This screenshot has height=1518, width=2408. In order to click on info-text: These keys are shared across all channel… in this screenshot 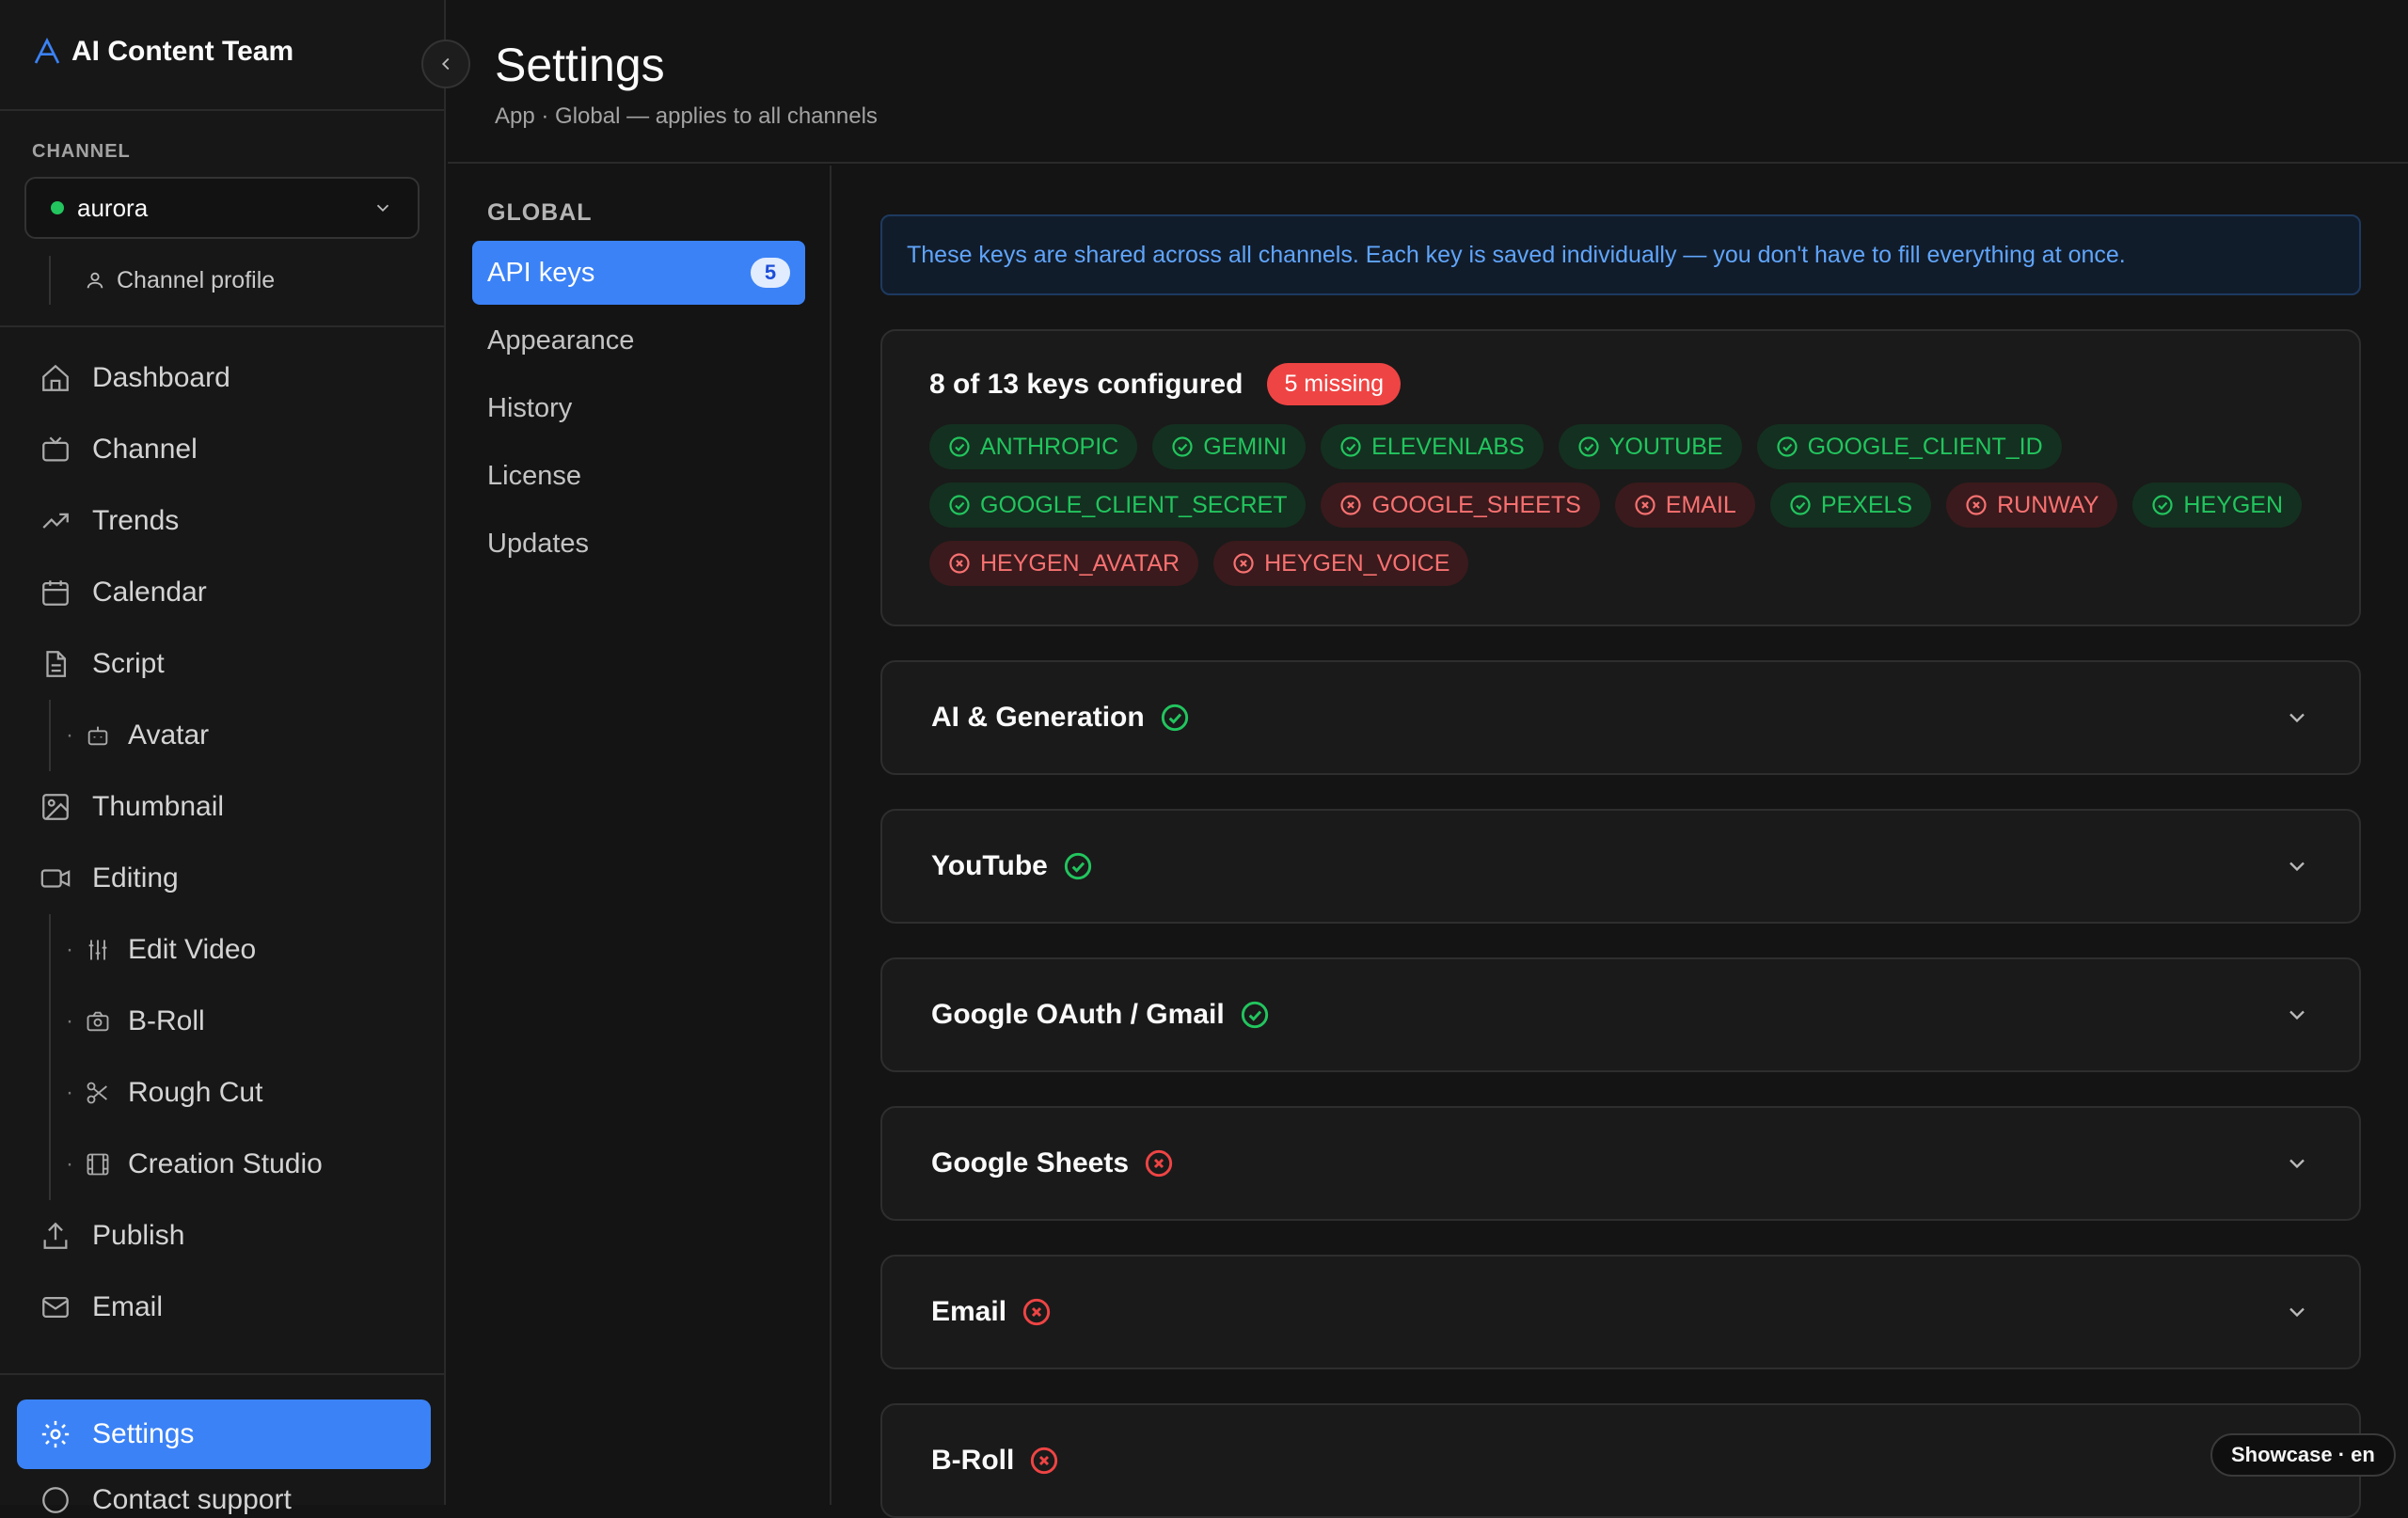, I will do `click(1517, 255)`.